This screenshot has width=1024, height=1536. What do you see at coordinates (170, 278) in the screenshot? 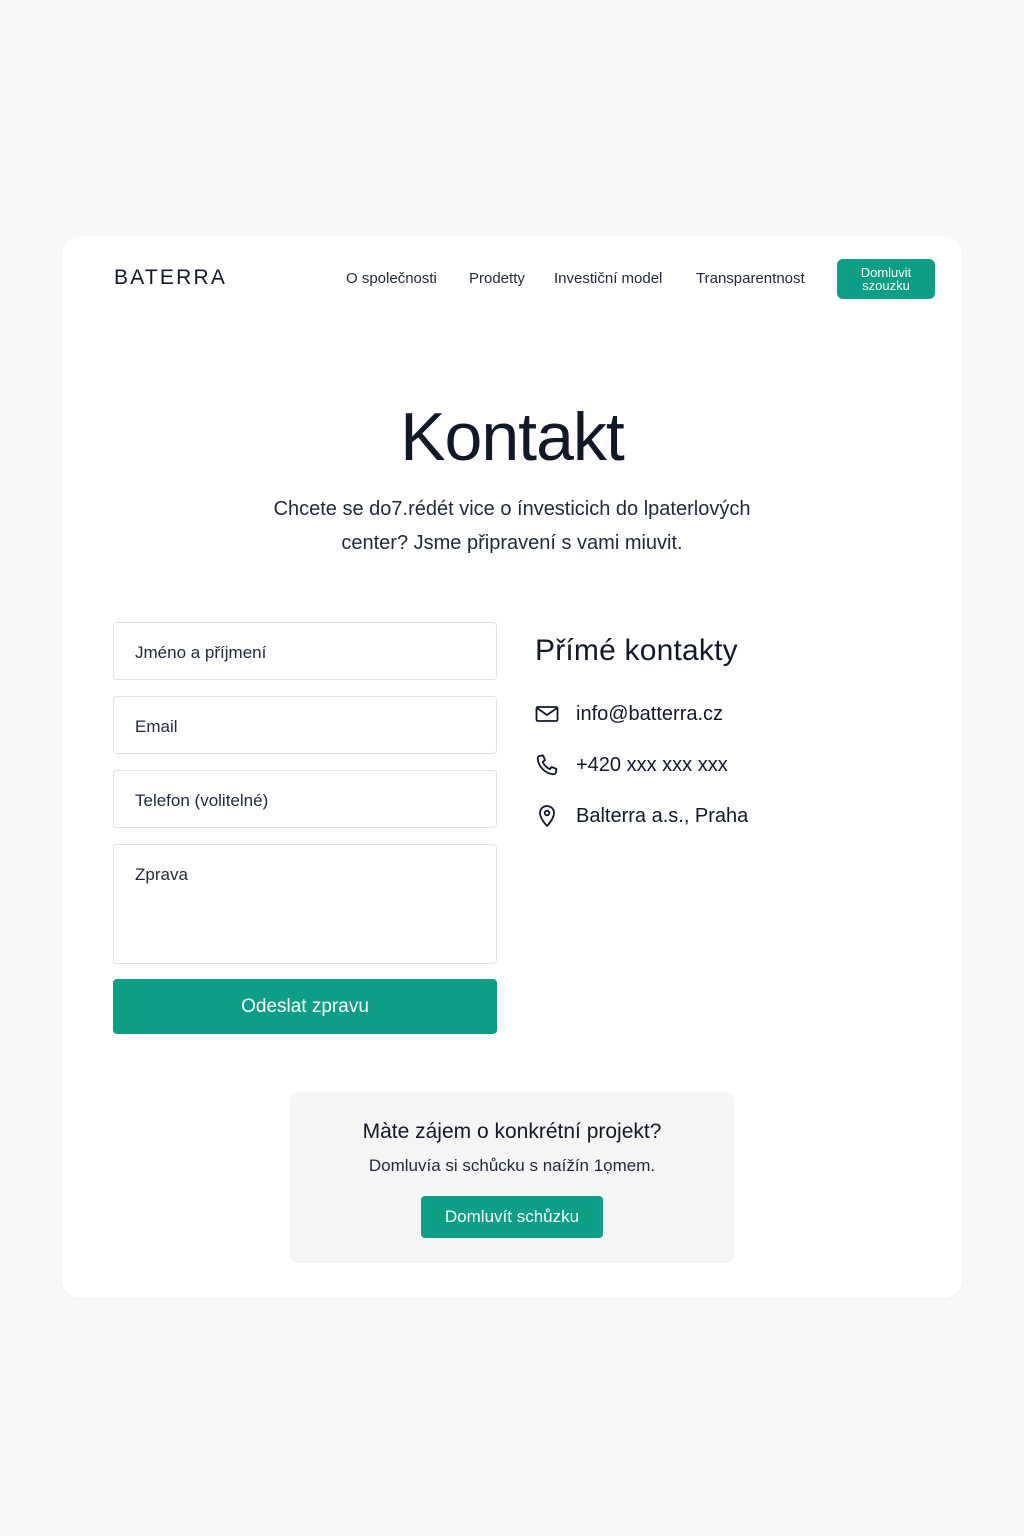
I see `brand-logo: BATERRA` at bounding box center [170, 278].